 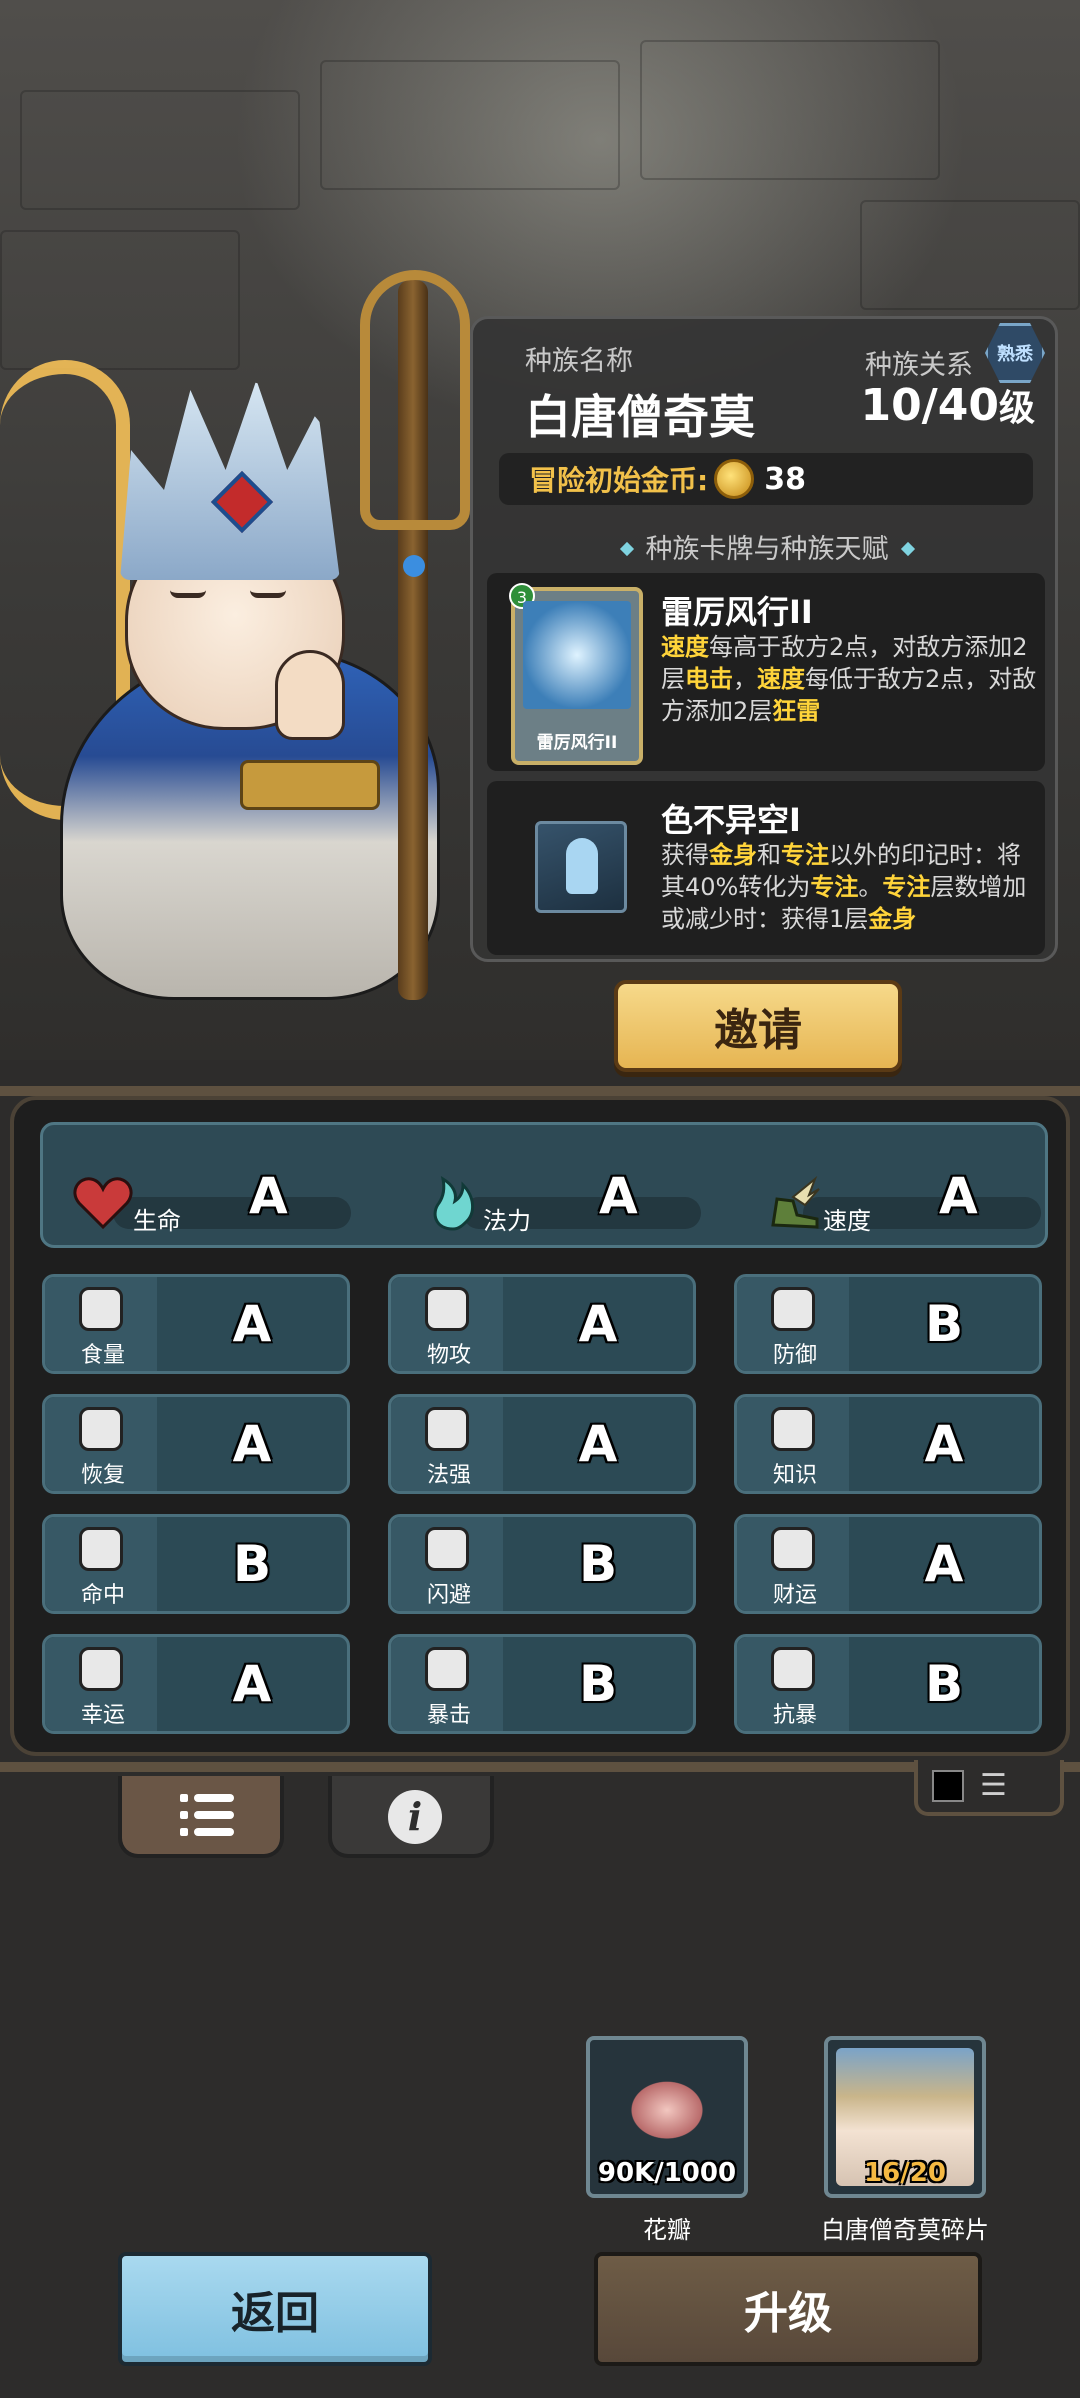 What do you see at coordinates (929, 405) in the screenshot?
I see `level-value: 10/40` at bounding box center [929, 405].